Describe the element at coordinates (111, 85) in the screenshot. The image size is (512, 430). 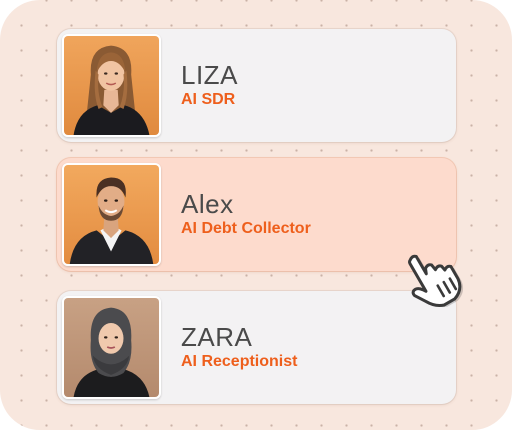
I see `agent-photo-liza` at that location.